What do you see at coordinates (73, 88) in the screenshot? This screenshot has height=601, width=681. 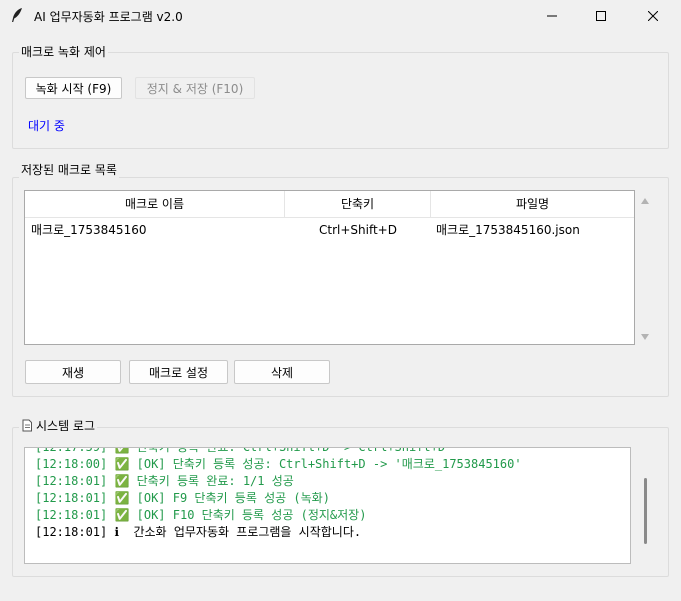 I see `start-recording-button: 녹화 시작 (F9)` at bounding box center [73, 88].